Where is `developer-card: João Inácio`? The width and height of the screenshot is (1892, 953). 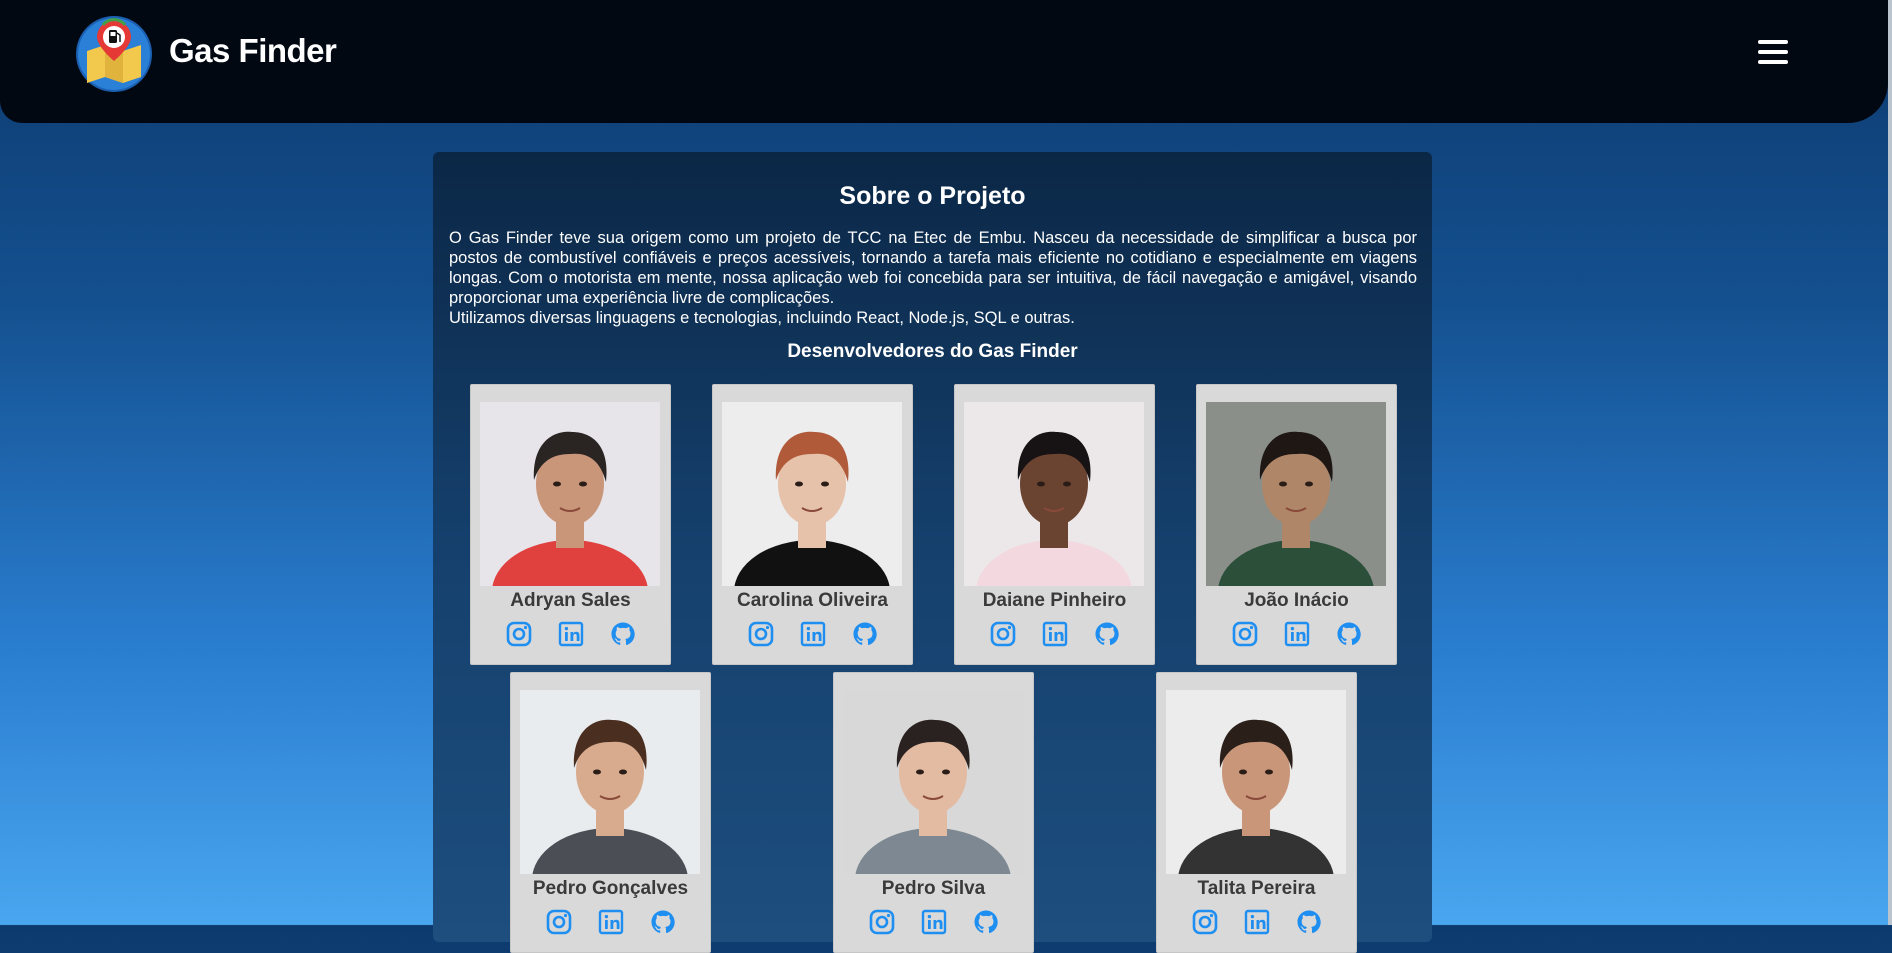 developer-card: João Inácio is located at coordinates (1296, 524).